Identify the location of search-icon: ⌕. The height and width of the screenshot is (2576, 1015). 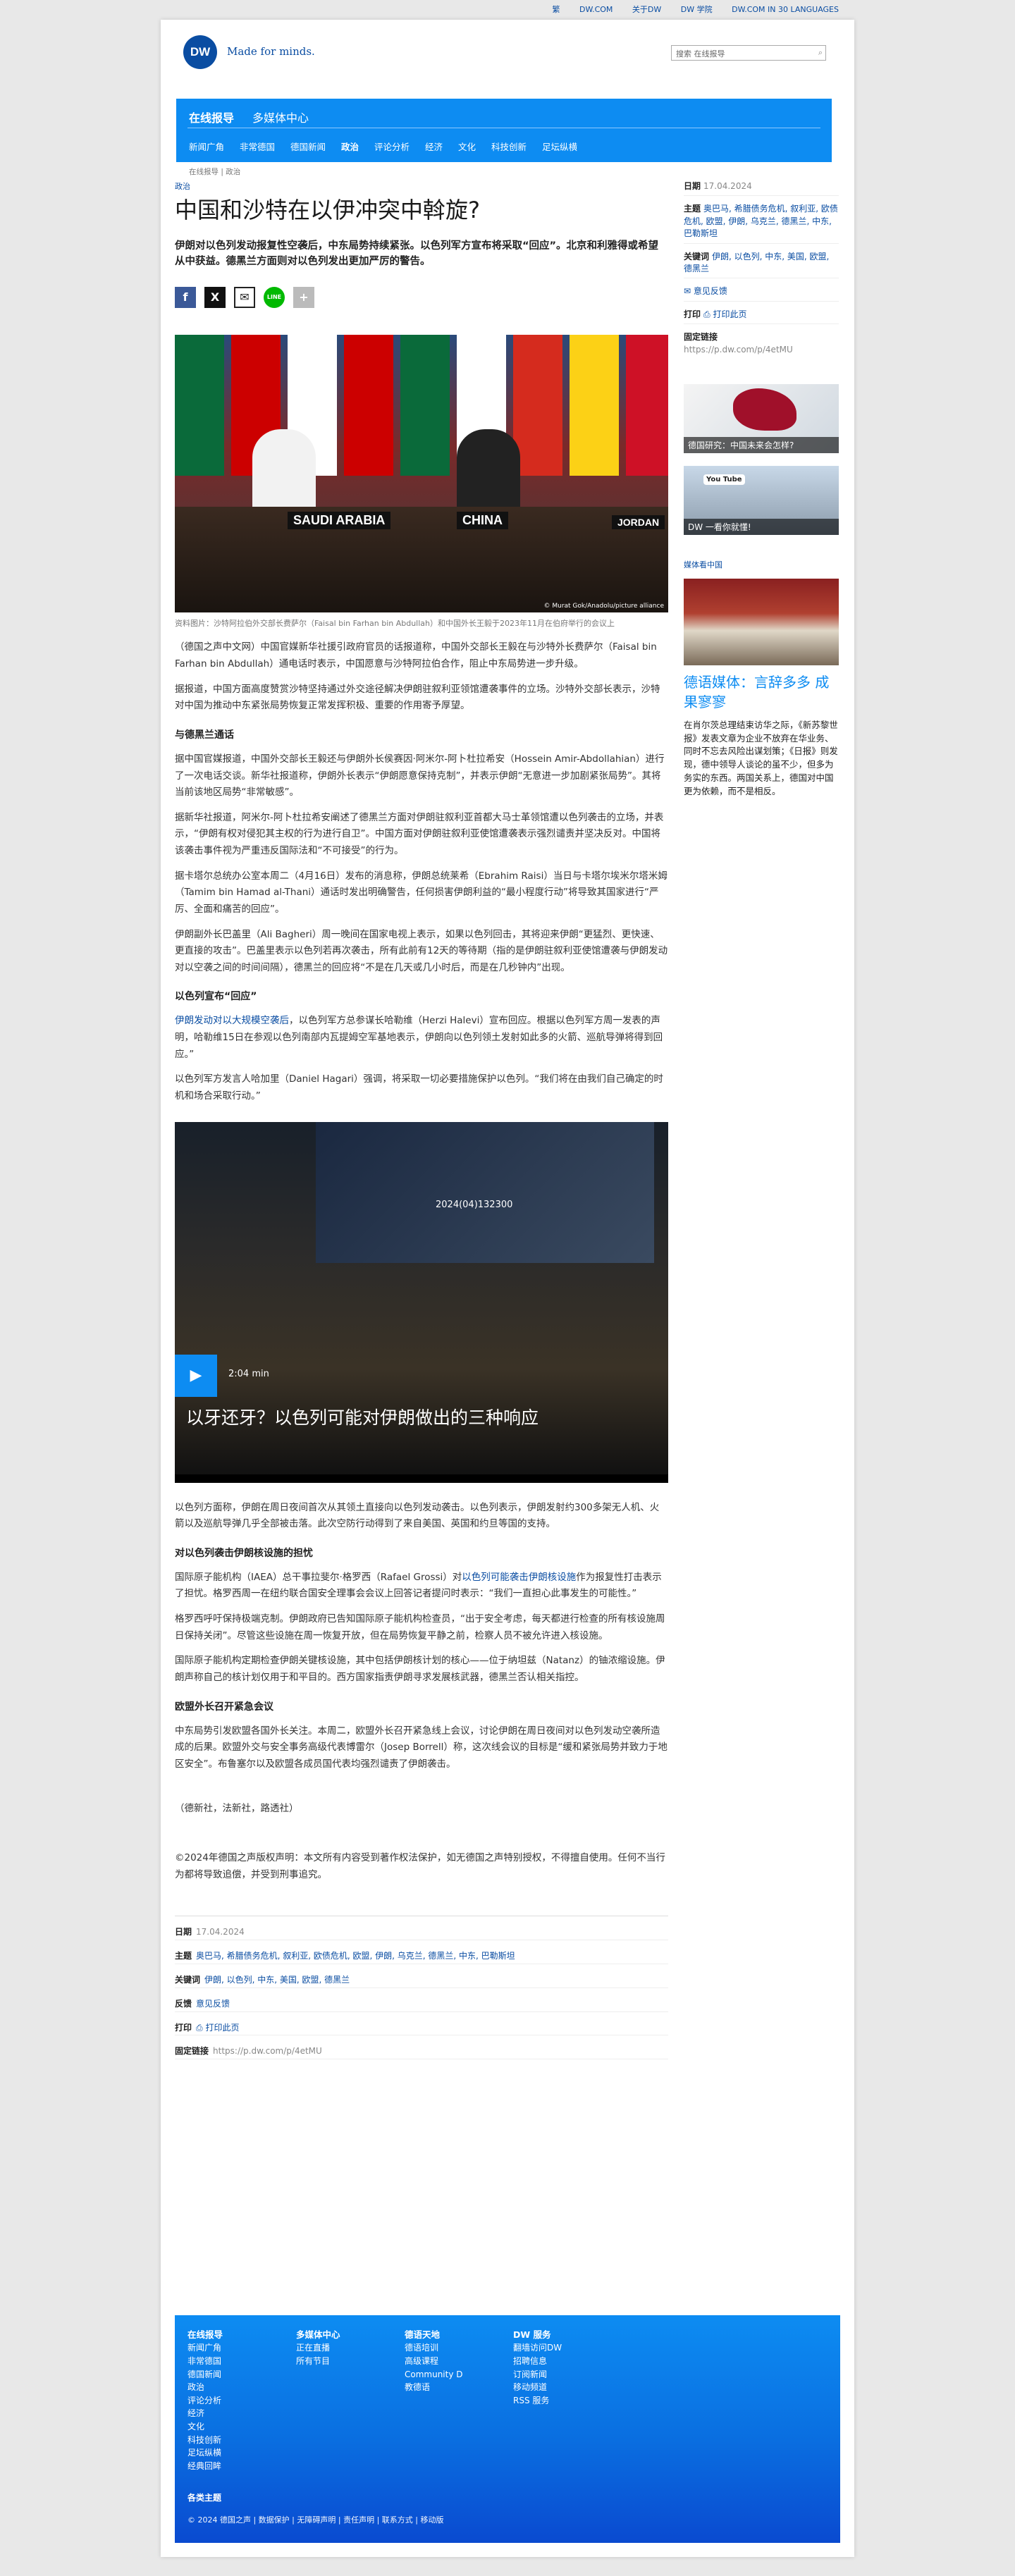
(821, 53).